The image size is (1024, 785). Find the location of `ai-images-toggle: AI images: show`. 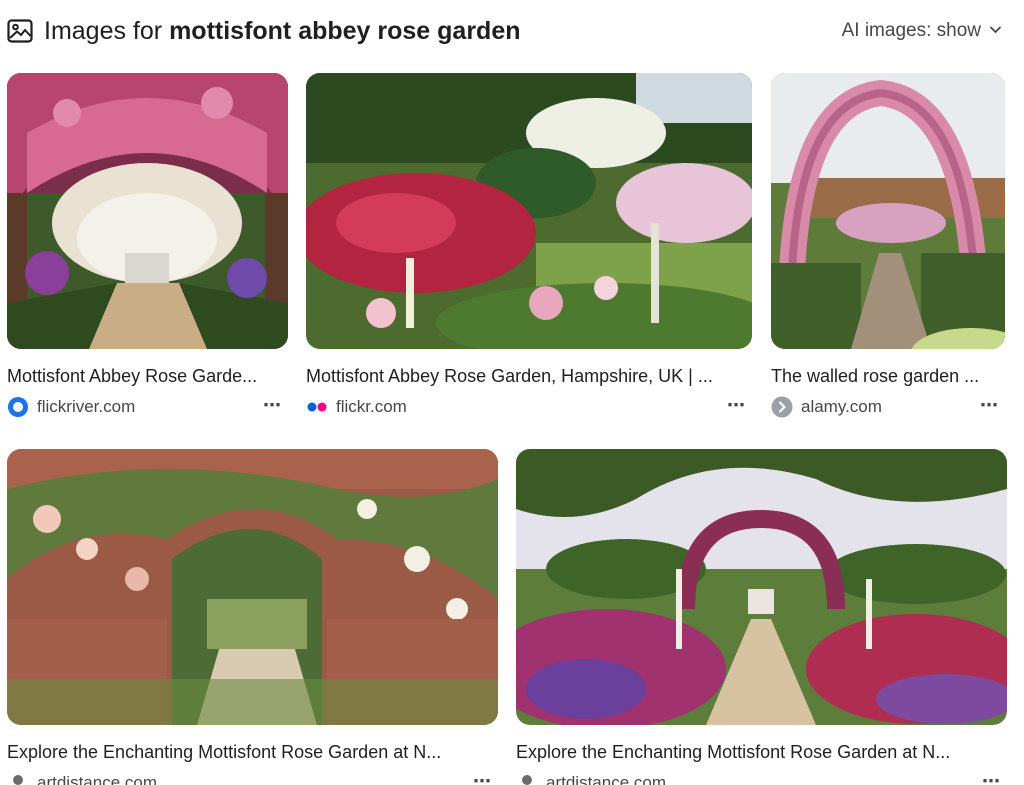

ai-images-toggle: AI images: show is located at coordinates (922, 31).